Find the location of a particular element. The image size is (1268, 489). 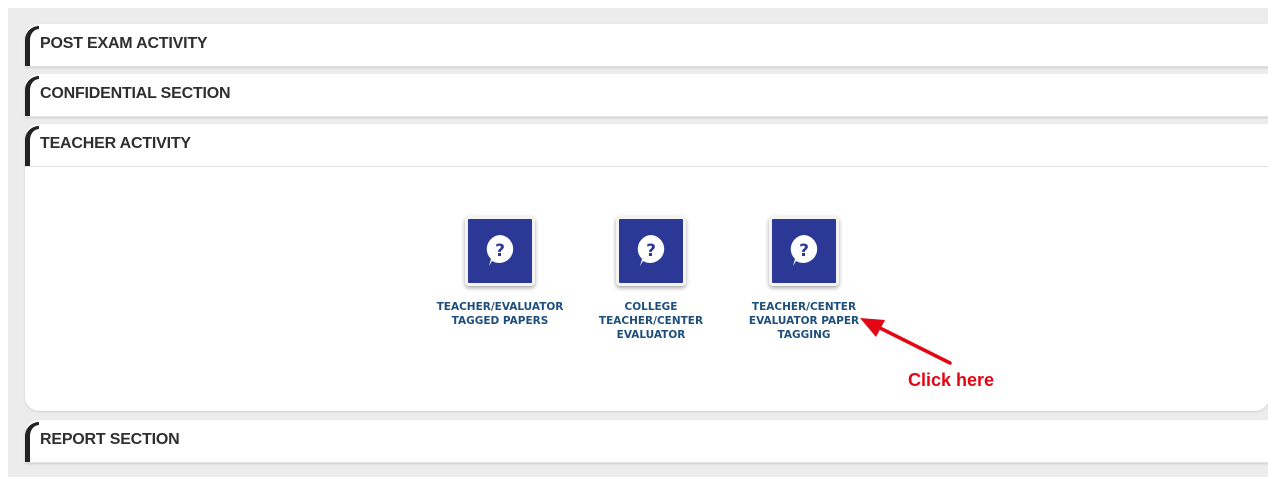

annotation-click-here: Click here is located at coordinates (951, 380).